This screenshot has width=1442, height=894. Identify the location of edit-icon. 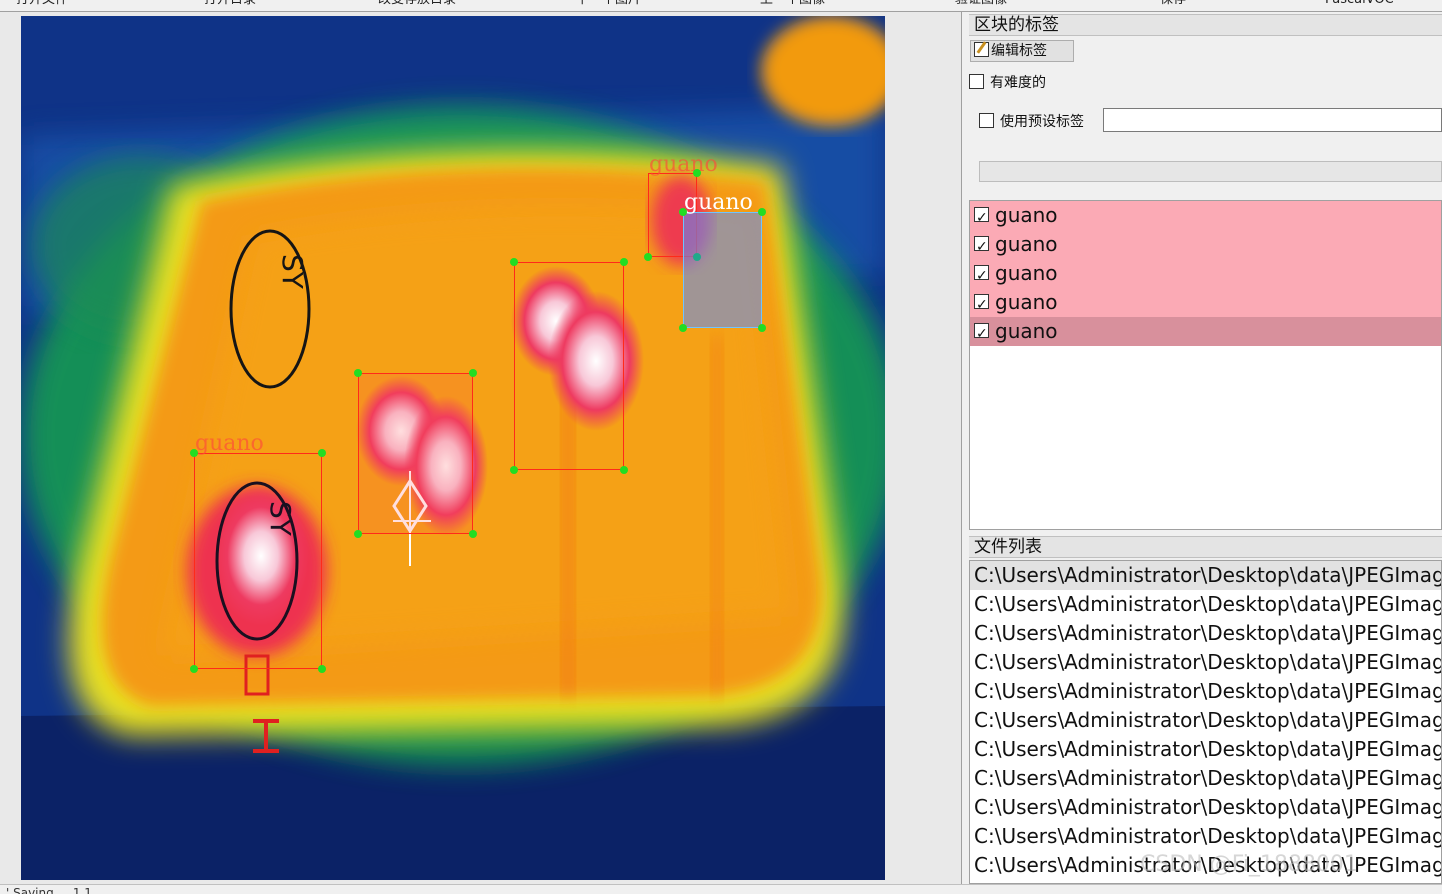
(981, 49).